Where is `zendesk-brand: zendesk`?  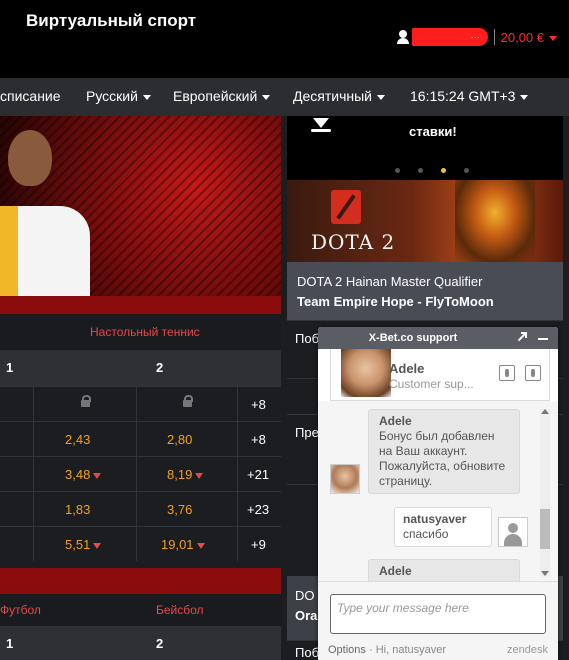
zendesk-brand: zendesk is located at coordinates (527, 650).